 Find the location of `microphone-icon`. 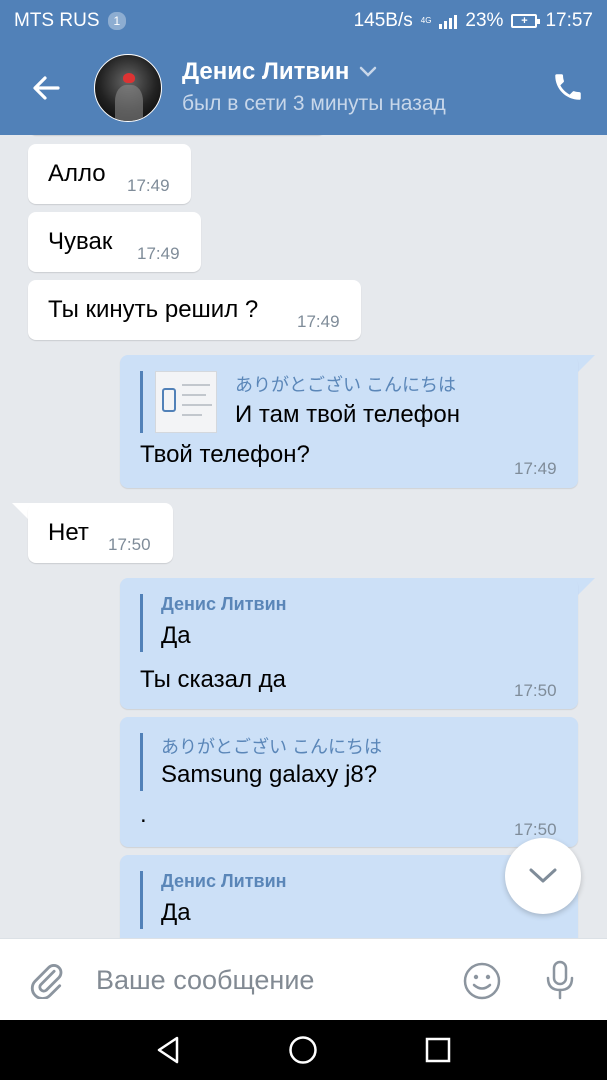

microphone-icon is located at coordinates (560, 980).